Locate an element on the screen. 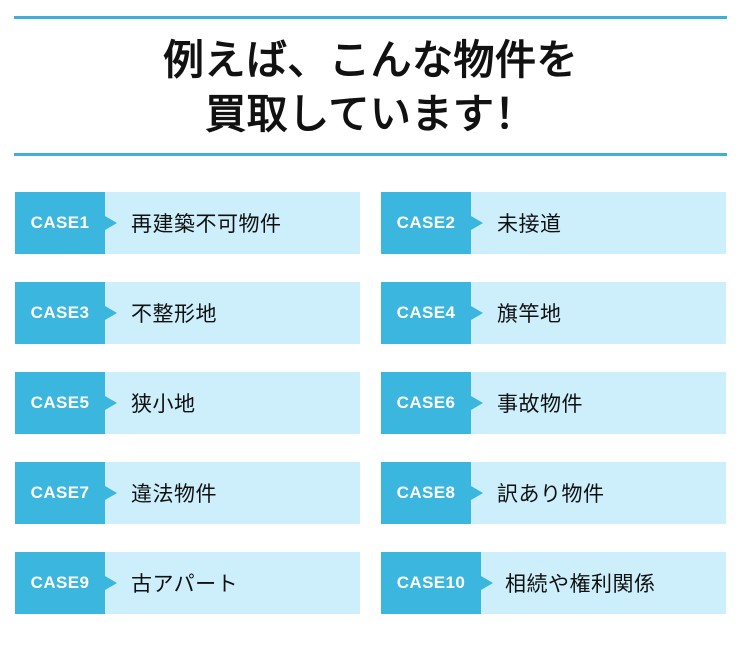 Image resolution: width=741 pixels, height=656 pixels. case-badge: CASE8 is located at coordinates (432, 493).